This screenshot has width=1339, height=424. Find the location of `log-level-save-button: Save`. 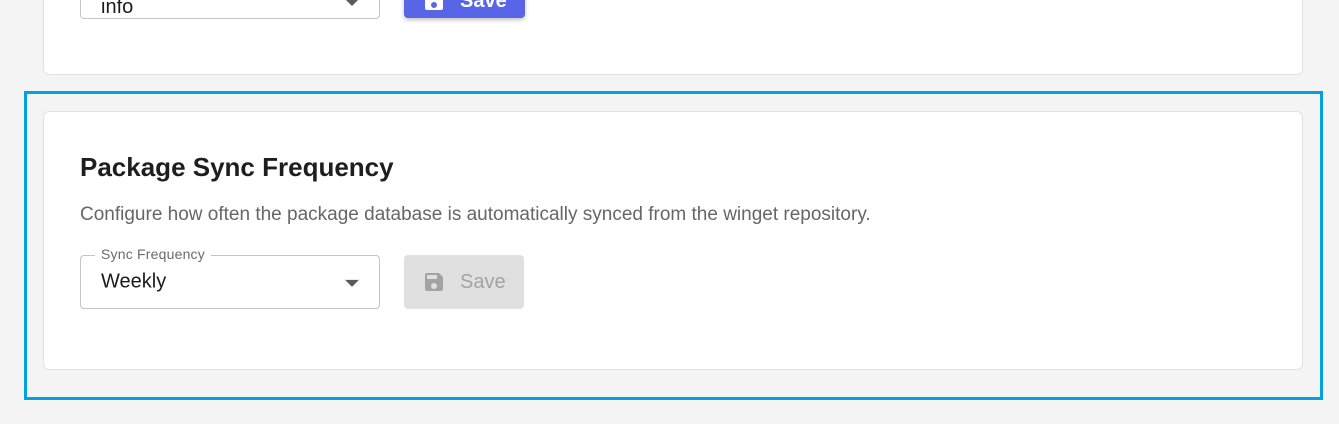

log-level-save-button: Save is located at coordinates (464, 9).